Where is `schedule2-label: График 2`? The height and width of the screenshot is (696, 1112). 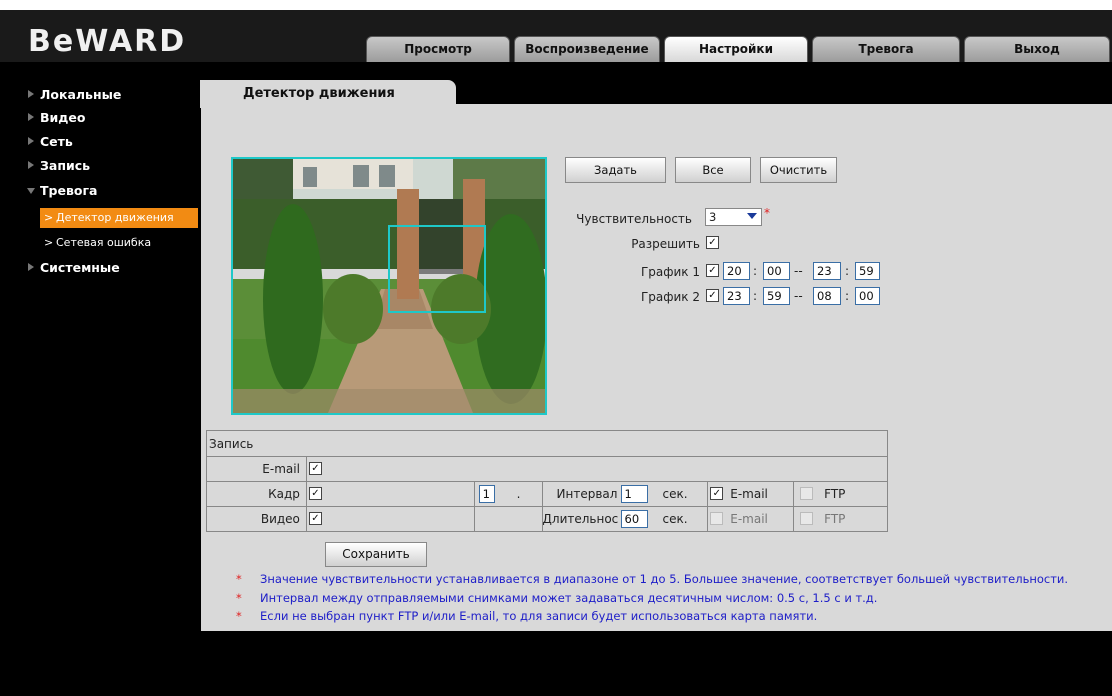 schedule2-label: График 2 is located at coordinates (670, 297).